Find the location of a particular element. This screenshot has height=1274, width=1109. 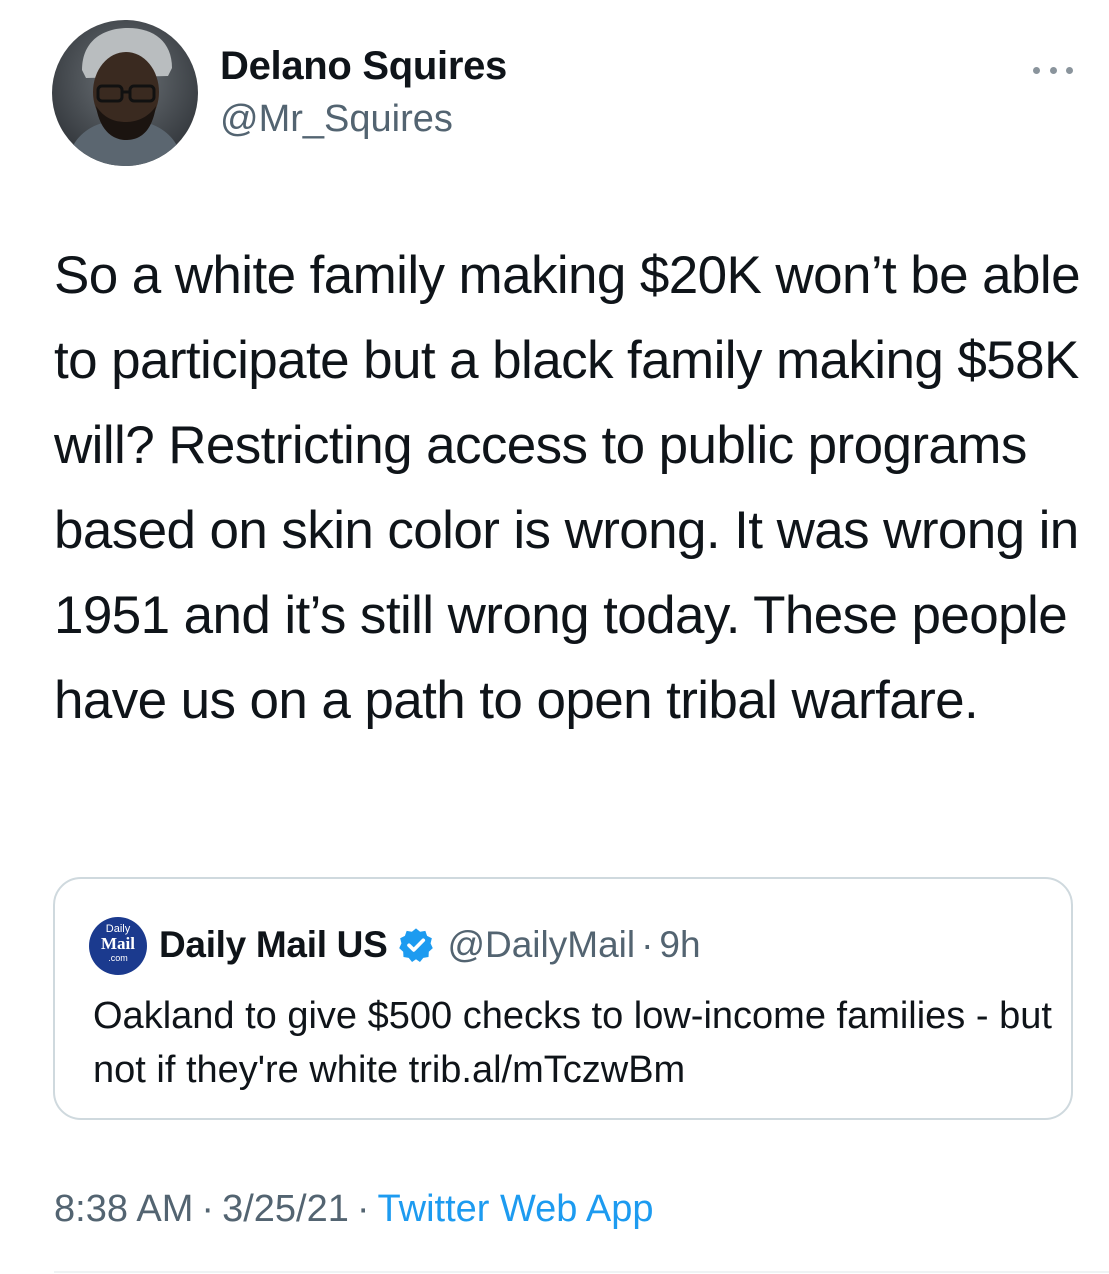

verified-badge-icon is located at coordinates (416, 945).